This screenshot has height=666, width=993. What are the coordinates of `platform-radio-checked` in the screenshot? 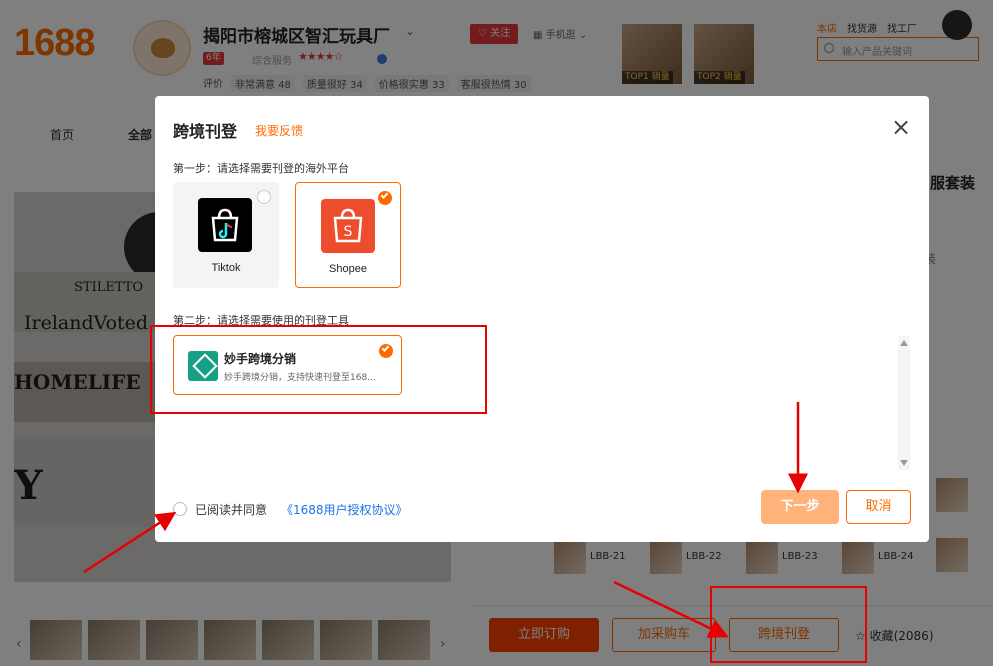 It's located at (385, 198).